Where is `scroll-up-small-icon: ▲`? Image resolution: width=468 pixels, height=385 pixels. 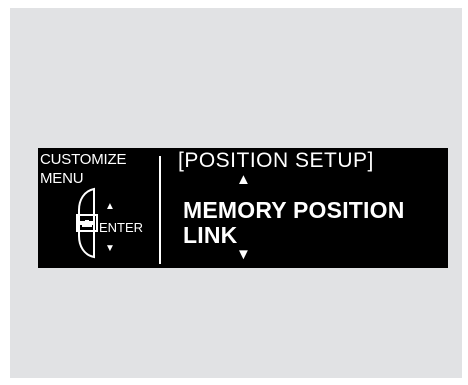 scroll-up-small-icon: ▲ is located at coordinates (110, 206).